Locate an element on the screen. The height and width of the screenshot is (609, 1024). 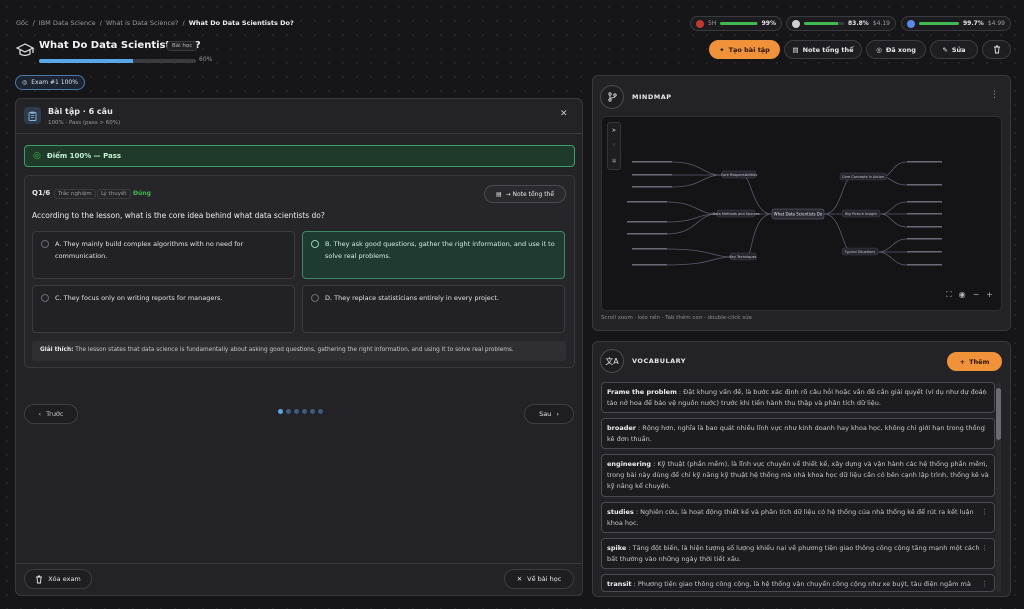
plus-icon: + is located at coordinates (962, 361).